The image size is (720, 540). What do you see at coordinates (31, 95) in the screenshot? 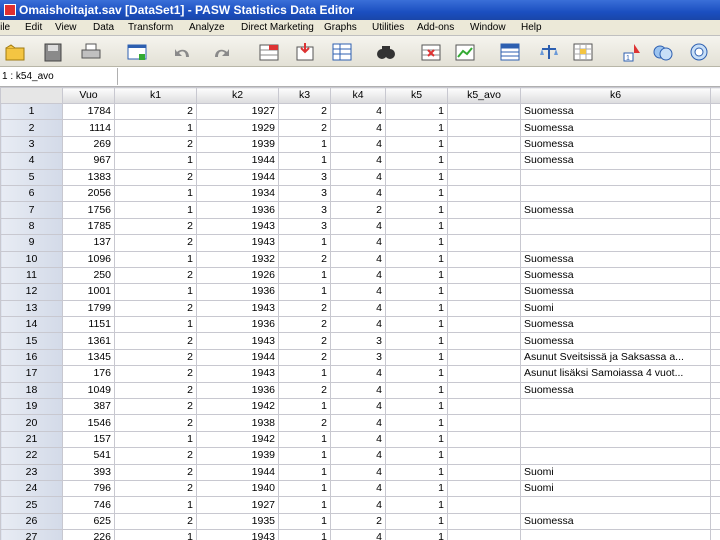
I see `grid-corner` at bounding box center [31, 95].